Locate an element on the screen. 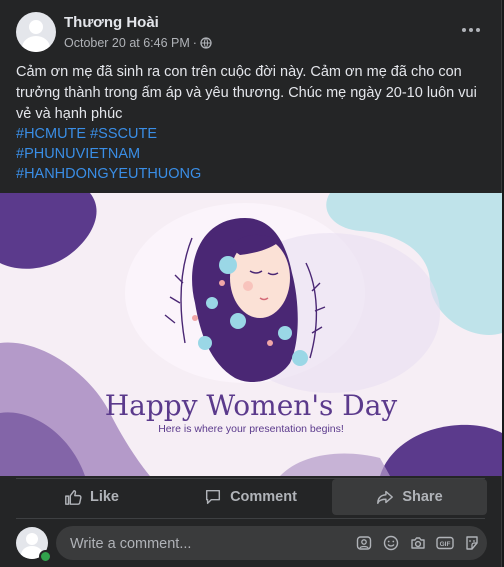 This screenshot has width=504, height=567. like-button: Like is located at coordinates (91, 497).